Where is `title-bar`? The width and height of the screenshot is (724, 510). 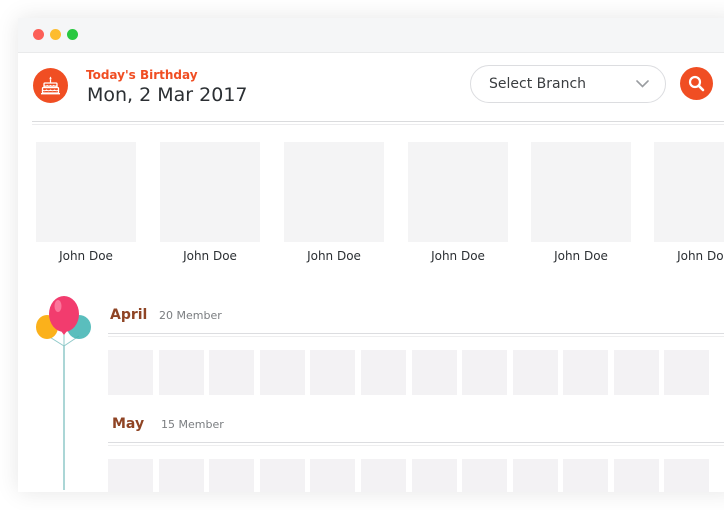
title-bar is located at coordinates (371, 35).